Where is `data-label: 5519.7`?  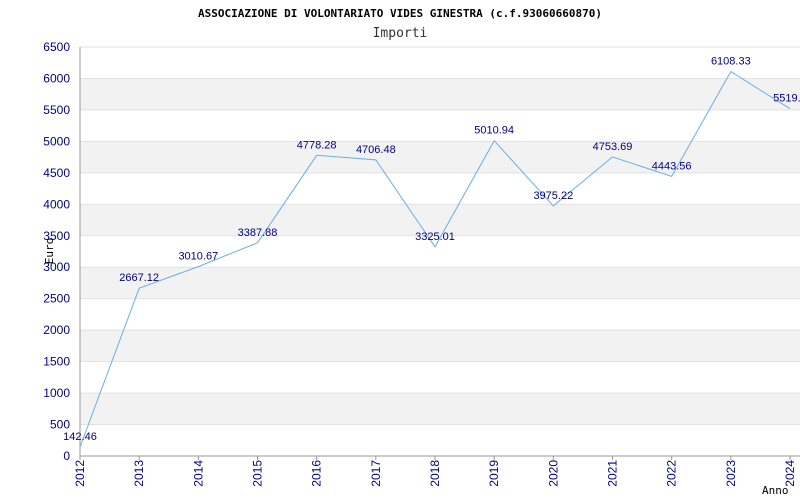
data-label: 5519.7 is located at coordinates (786, 99).